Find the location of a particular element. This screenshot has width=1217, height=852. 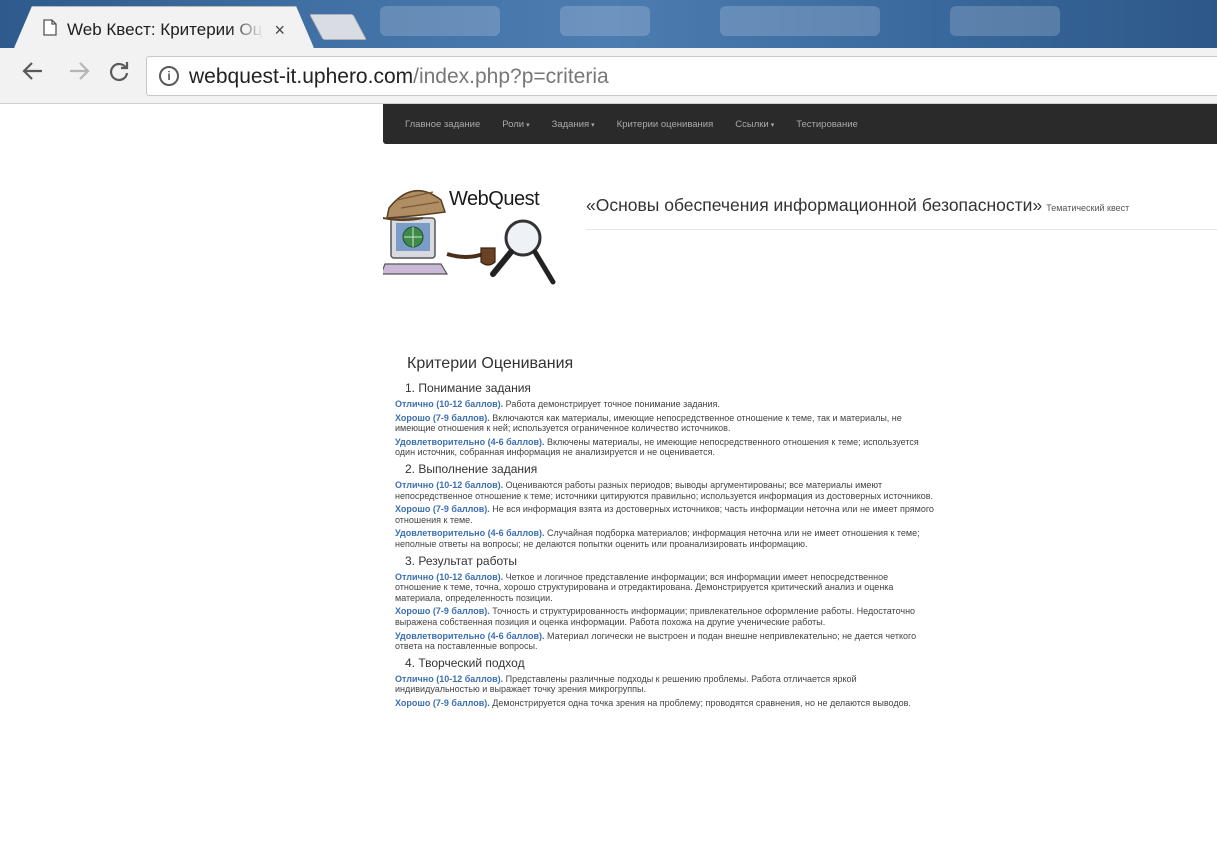

criteria-heading: Критерии Оценивания is located at coordinates (490, 363).